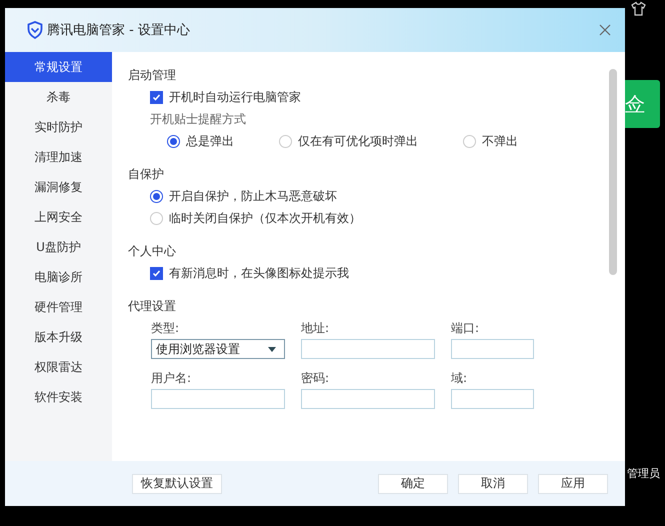 The image size is (665, 526). What do you see at coordinates (613, 172) in the screenshot?
I see `scrollbar` at bounding box center [613, 172].